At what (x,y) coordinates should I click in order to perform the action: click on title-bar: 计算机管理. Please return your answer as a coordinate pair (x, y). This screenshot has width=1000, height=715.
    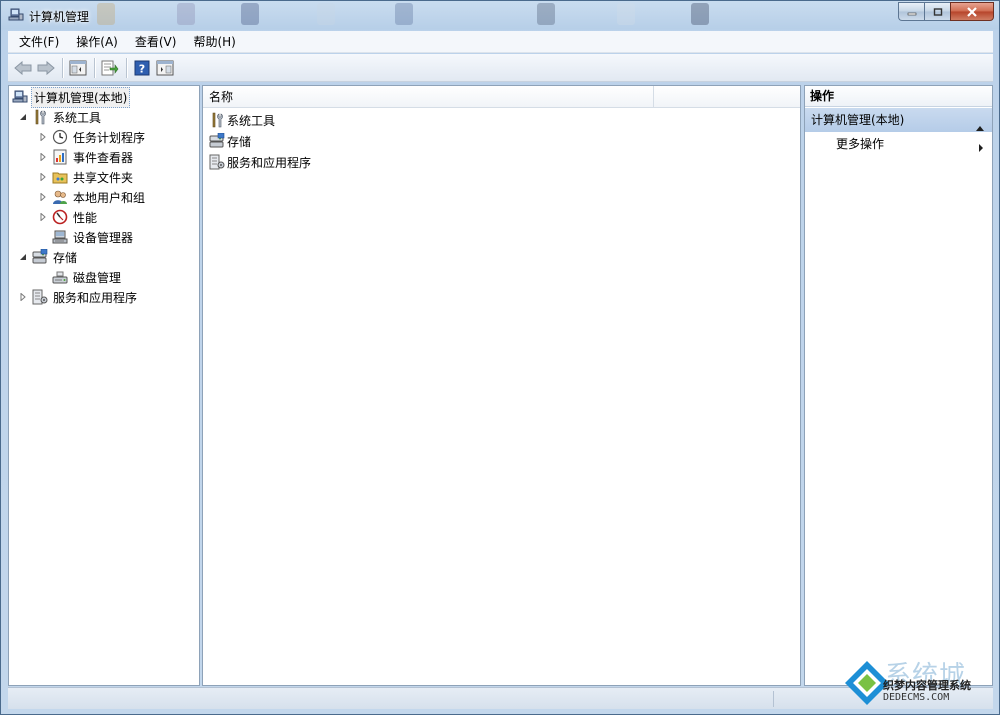
    Looking at the image, I should click on (500, 15).